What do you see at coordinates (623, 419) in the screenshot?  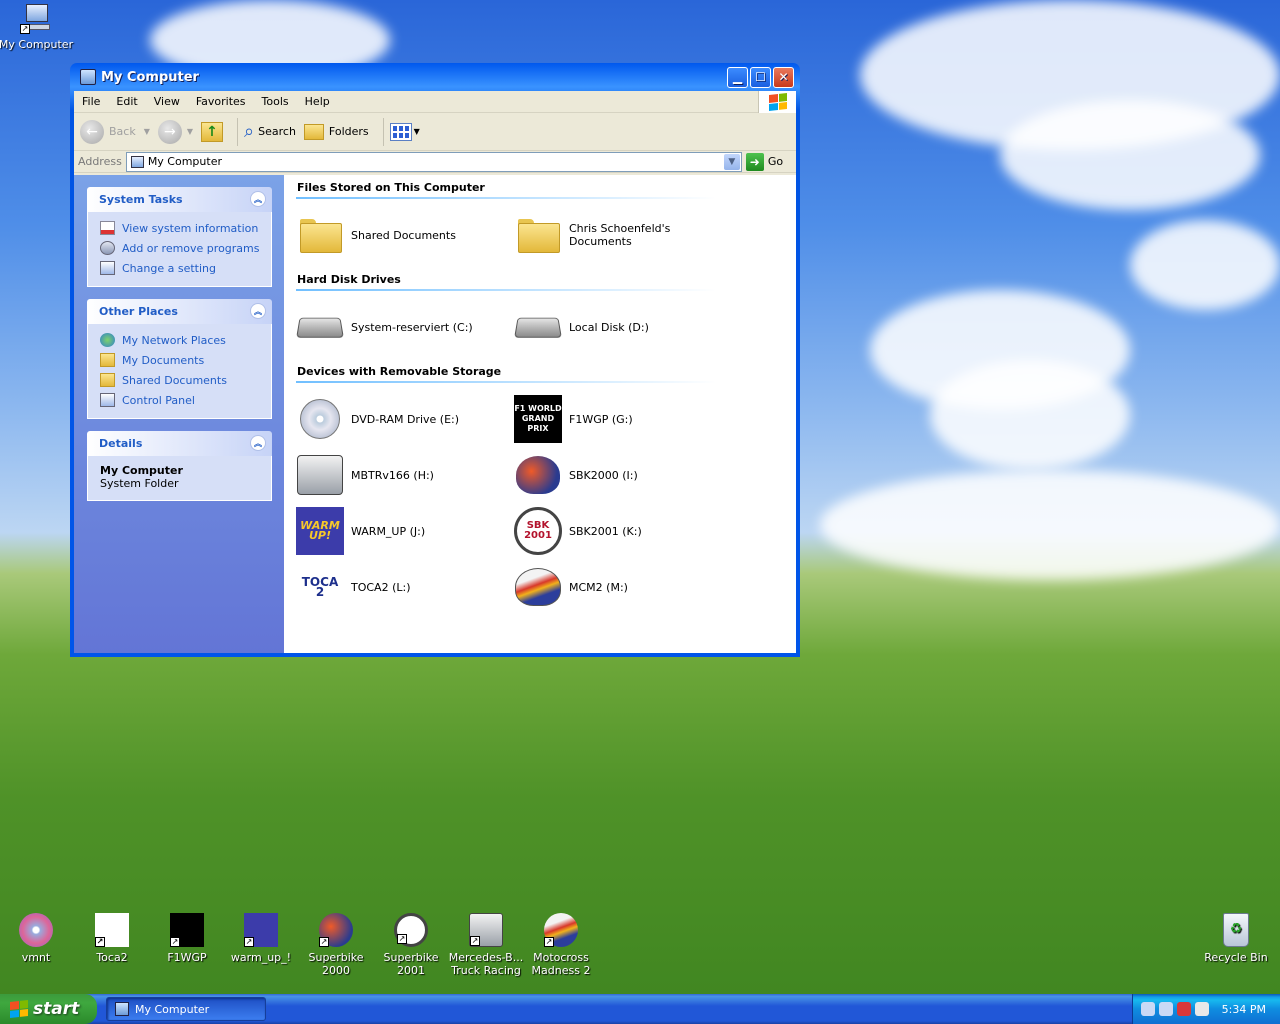 I see `item-drive-g: F1 WORLD GRAND PRIX F1WGP (G:)` at bounding box center [623, 419].